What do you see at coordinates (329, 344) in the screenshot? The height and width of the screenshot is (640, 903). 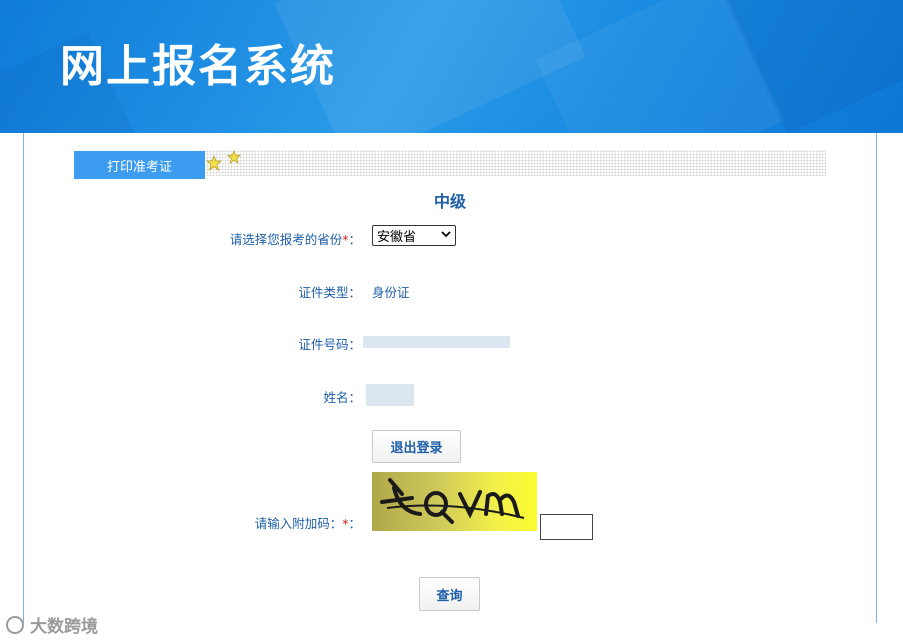 I see `id-number-label: 证件号码：` at bounding box center [329, 344].